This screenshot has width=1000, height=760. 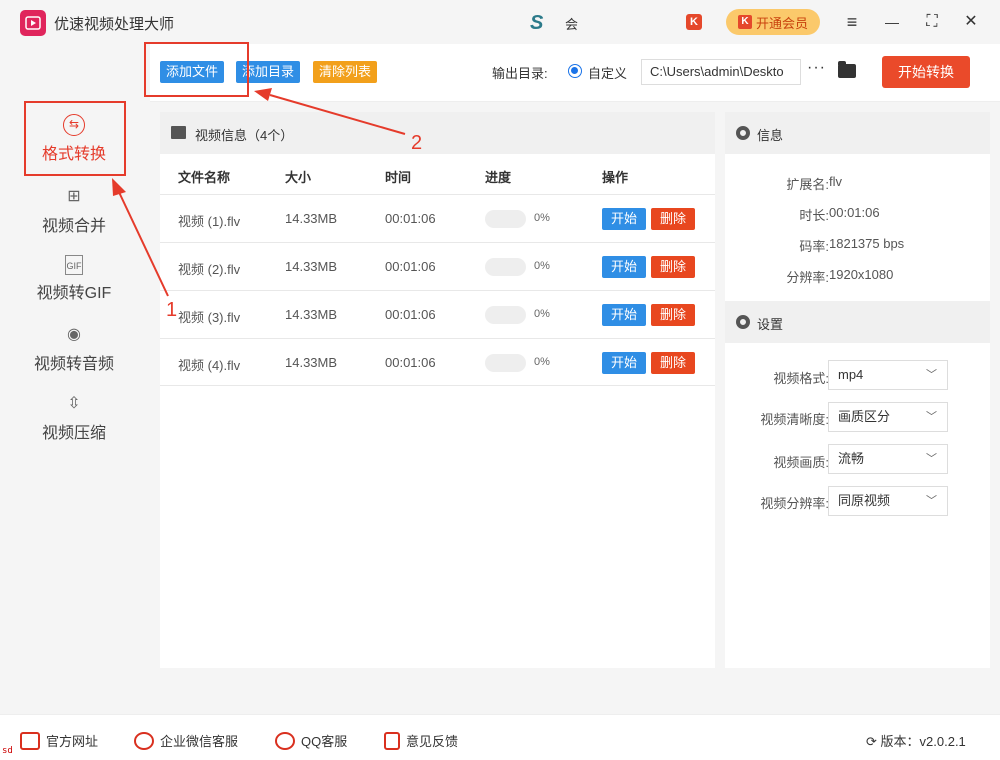 I want to click on column-header-progress: 进度, so click(x=498, y=177).